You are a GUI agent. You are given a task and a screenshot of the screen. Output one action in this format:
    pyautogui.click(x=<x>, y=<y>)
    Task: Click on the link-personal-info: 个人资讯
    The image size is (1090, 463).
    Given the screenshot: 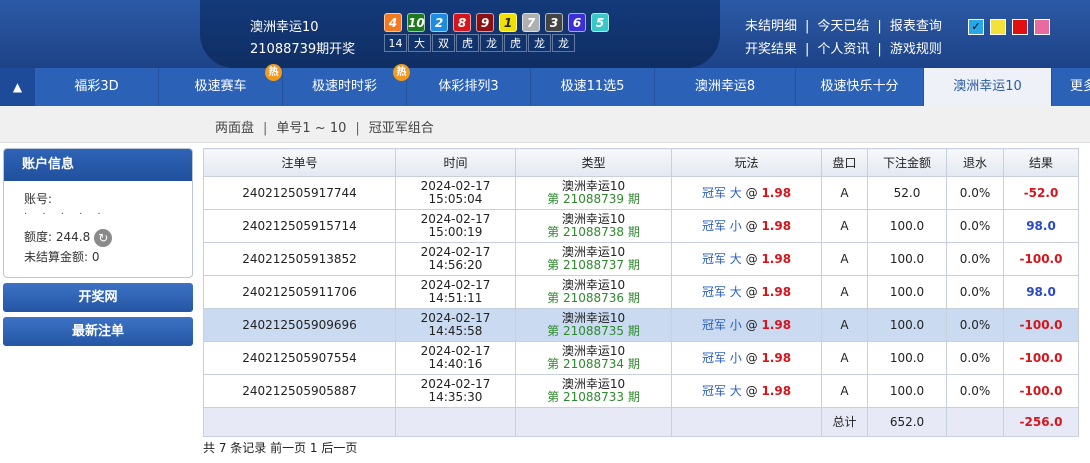 What is the action you would take?
    pyautogui.click(x=843, y=49)
    